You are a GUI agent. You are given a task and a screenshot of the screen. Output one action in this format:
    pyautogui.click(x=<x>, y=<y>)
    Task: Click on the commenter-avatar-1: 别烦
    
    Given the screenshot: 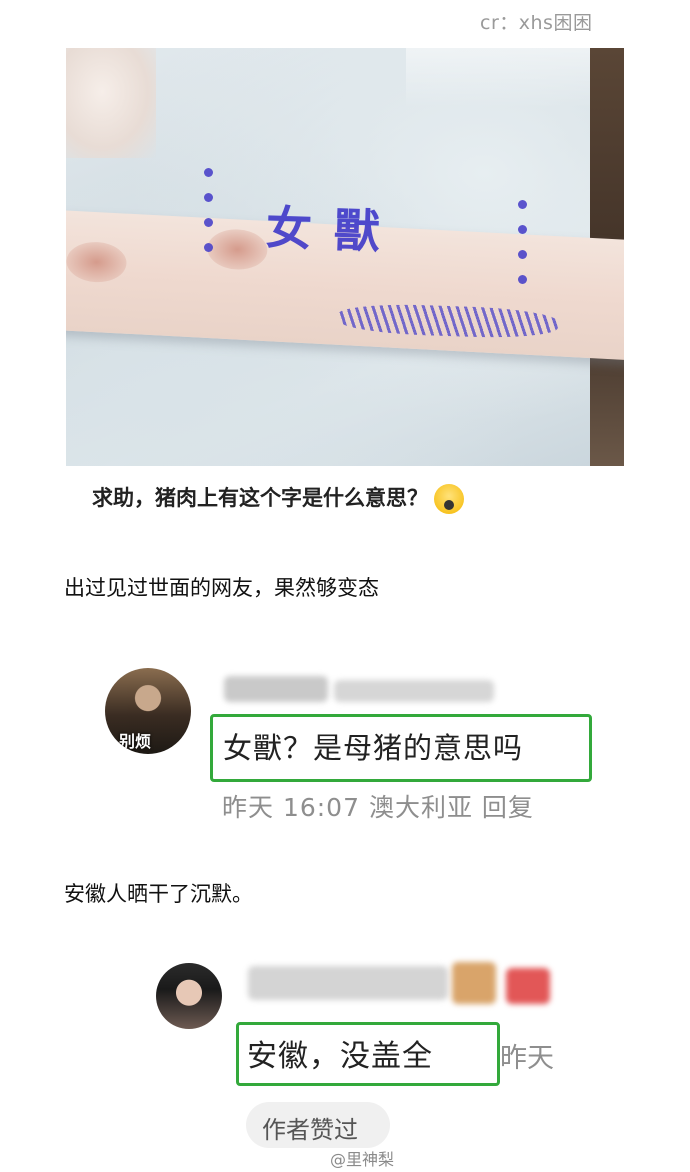 What is the action you would take?
    pyautogui.click(x=148, y=711)
    